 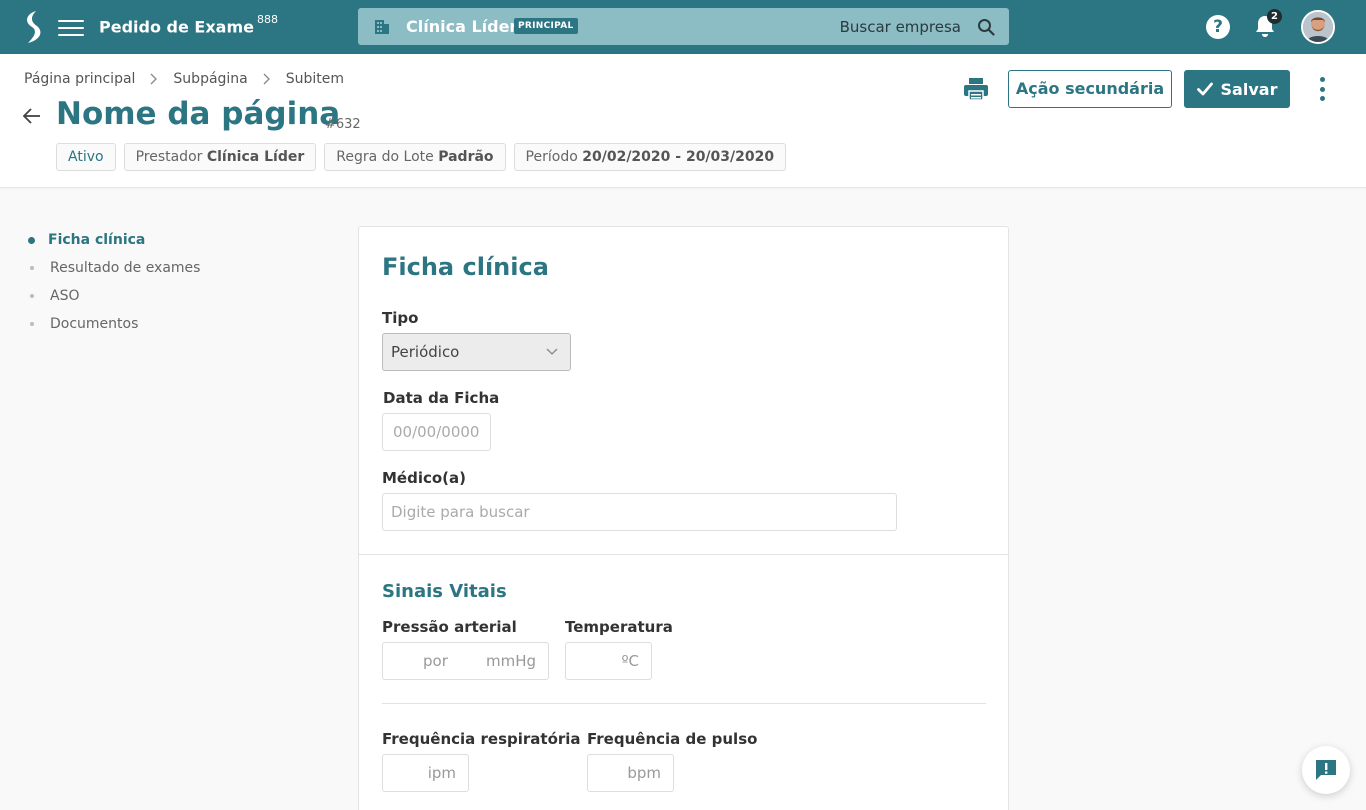 What do you see at coordinates (1249, 89) in the screenshot?
I see `save-button-label: Salvar` at bounding box center [1249, 89].